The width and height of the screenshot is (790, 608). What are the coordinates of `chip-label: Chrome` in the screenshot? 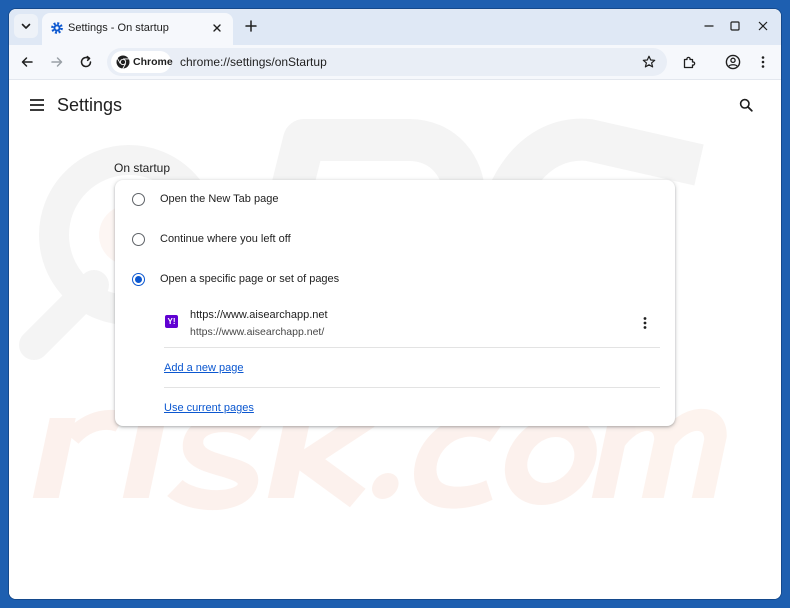 It's located at (153, 62).